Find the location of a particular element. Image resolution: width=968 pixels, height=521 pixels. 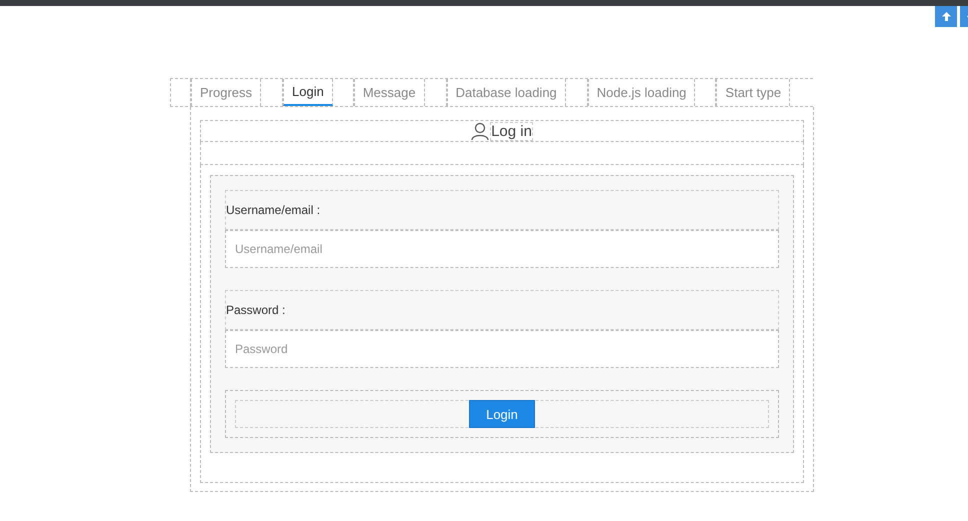

tab: Login is located at coordinates (308, 92).